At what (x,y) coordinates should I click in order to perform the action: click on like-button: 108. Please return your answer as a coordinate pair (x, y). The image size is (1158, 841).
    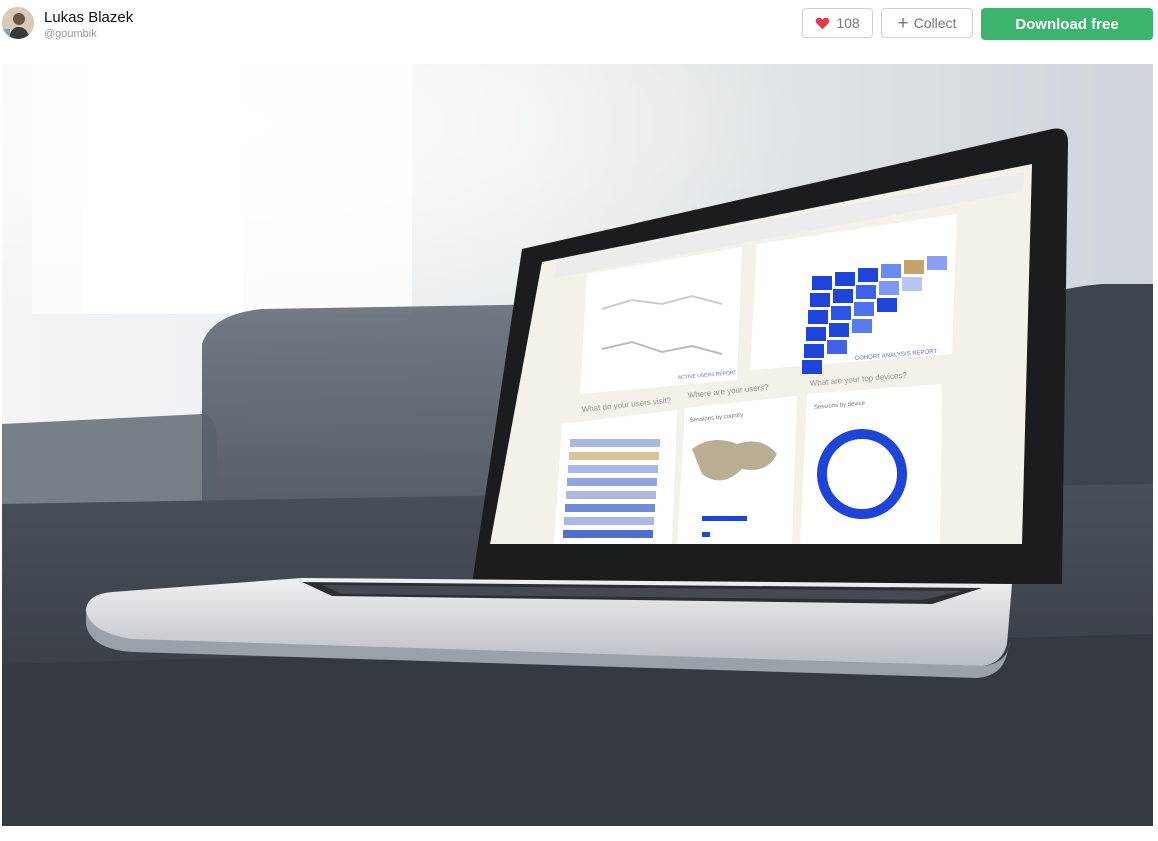
    Looking at the image, I should click on (837, 23).